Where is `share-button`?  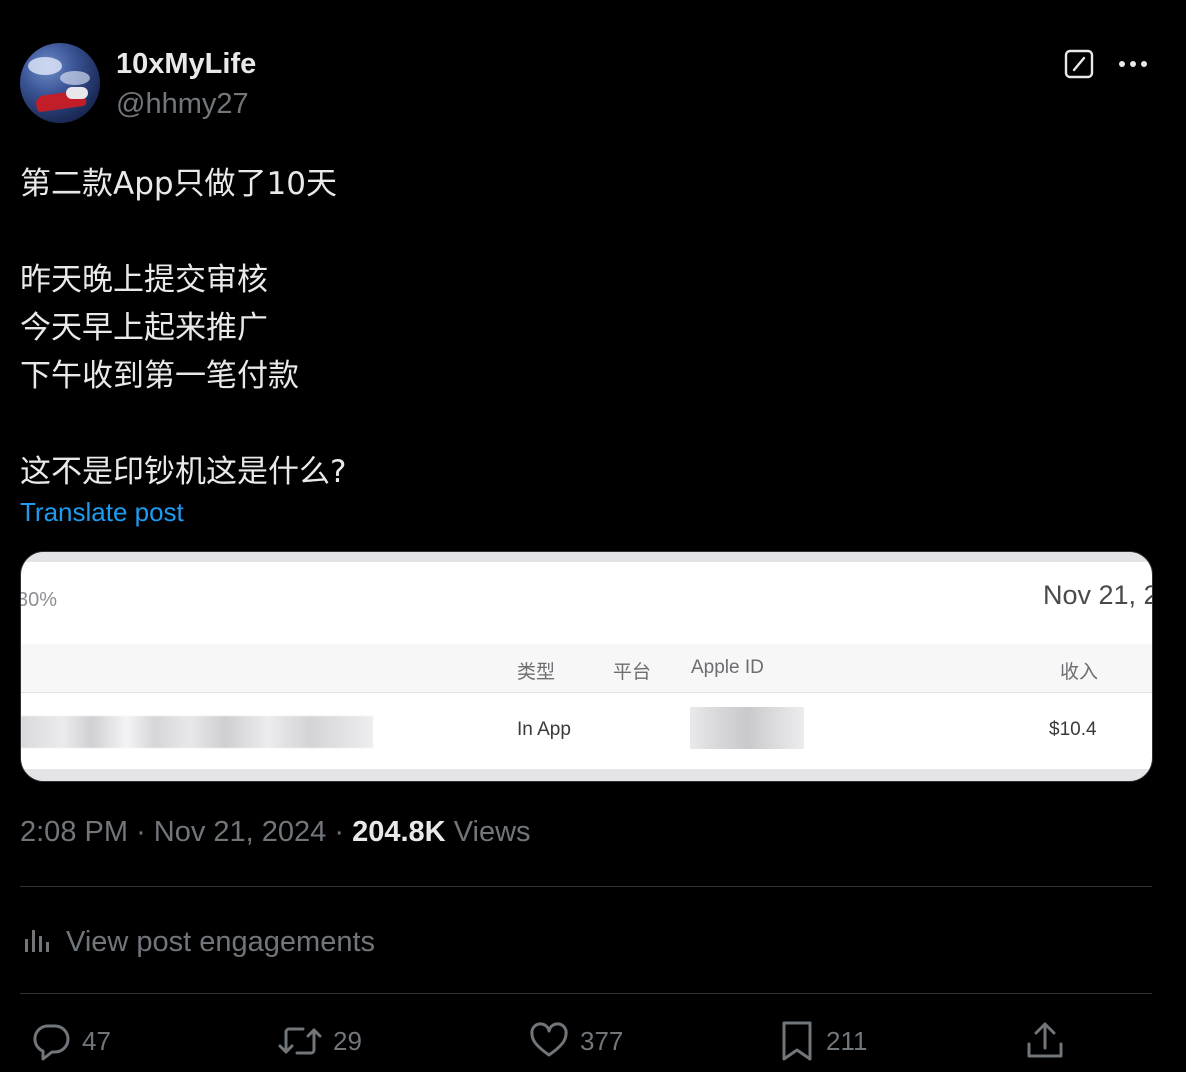
share-button is located at coordinates (1045, 1041).